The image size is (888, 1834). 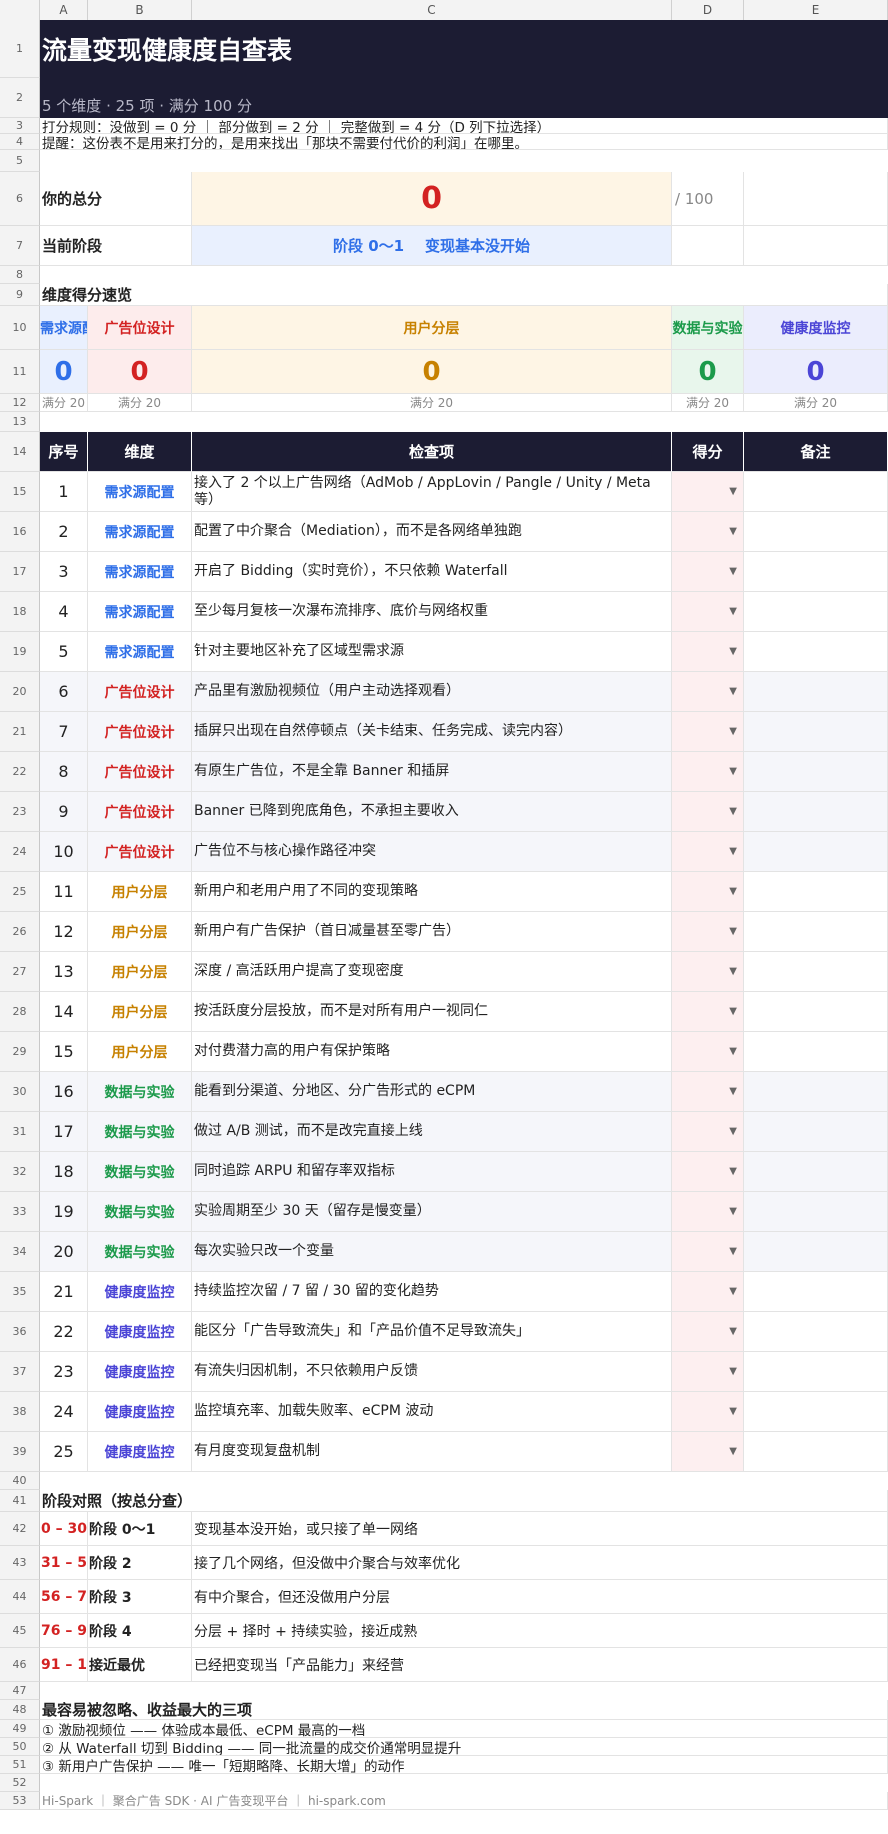 I want to click on column-header-e: E, so click(x=816, y=10).